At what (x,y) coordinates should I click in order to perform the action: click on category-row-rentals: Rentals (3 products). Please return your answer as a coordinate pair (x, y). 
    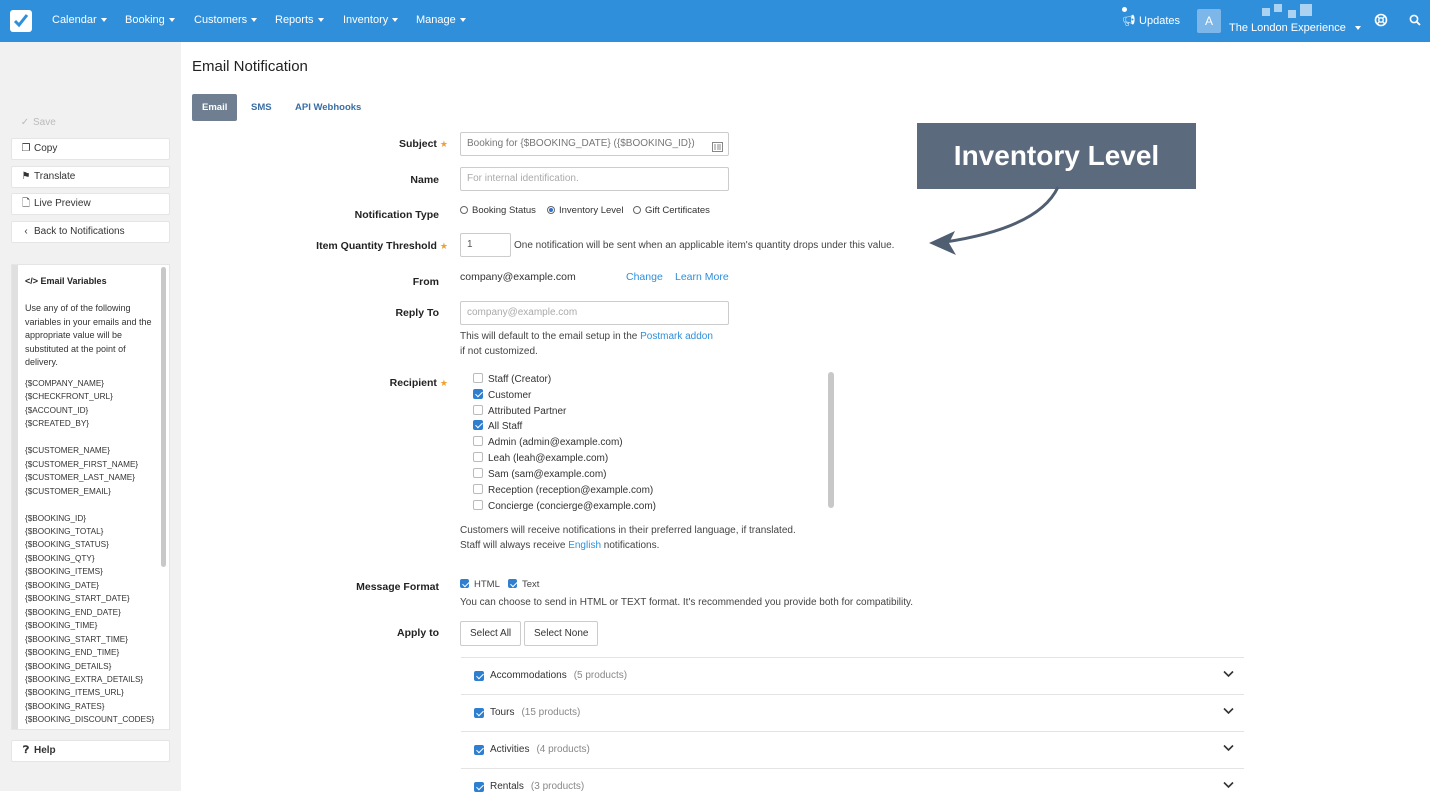
    Looking at the image, I should click on (852, 780).